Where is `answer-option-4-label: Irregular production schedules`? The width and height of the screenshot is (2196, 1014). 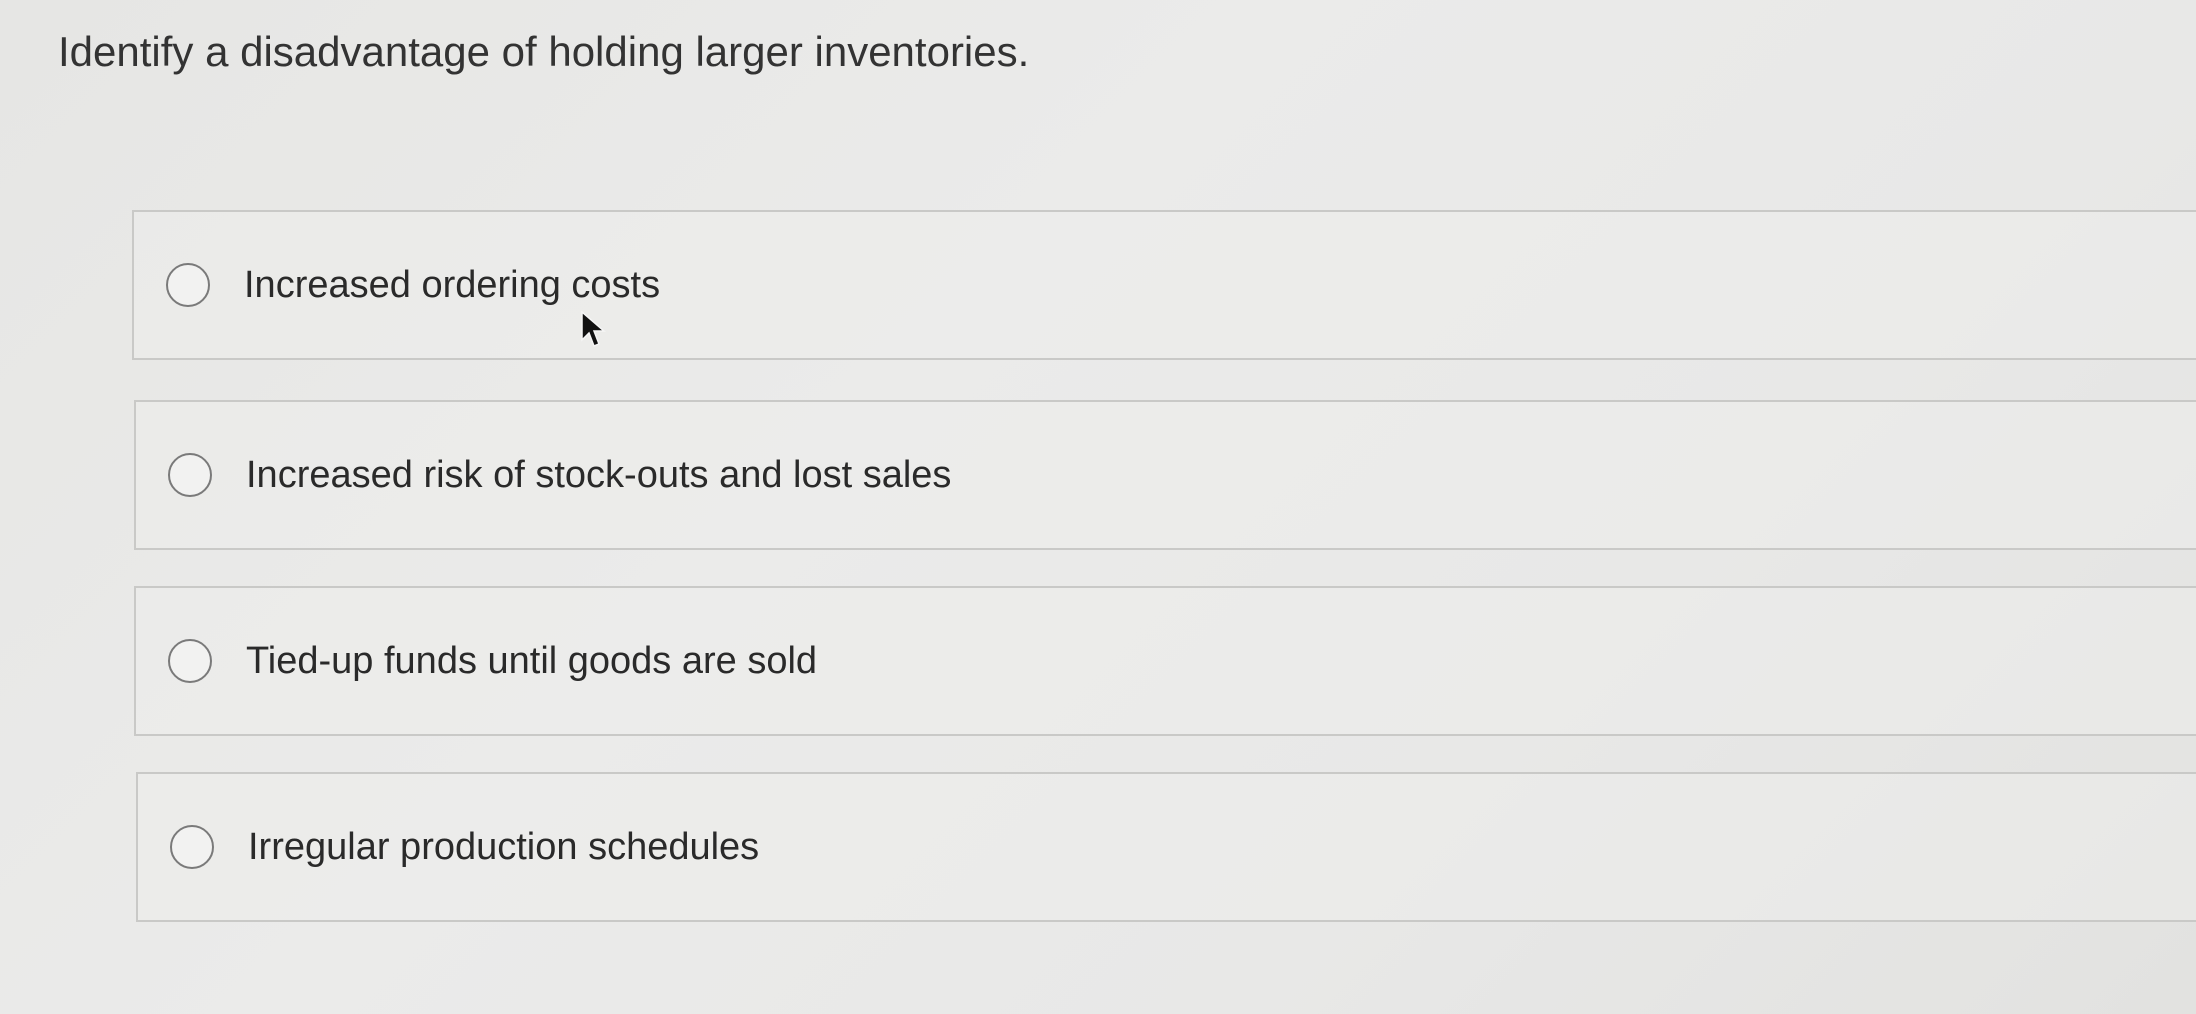
answer-option-4-label: Irregular production schedules is located at coordinates (504, 846).